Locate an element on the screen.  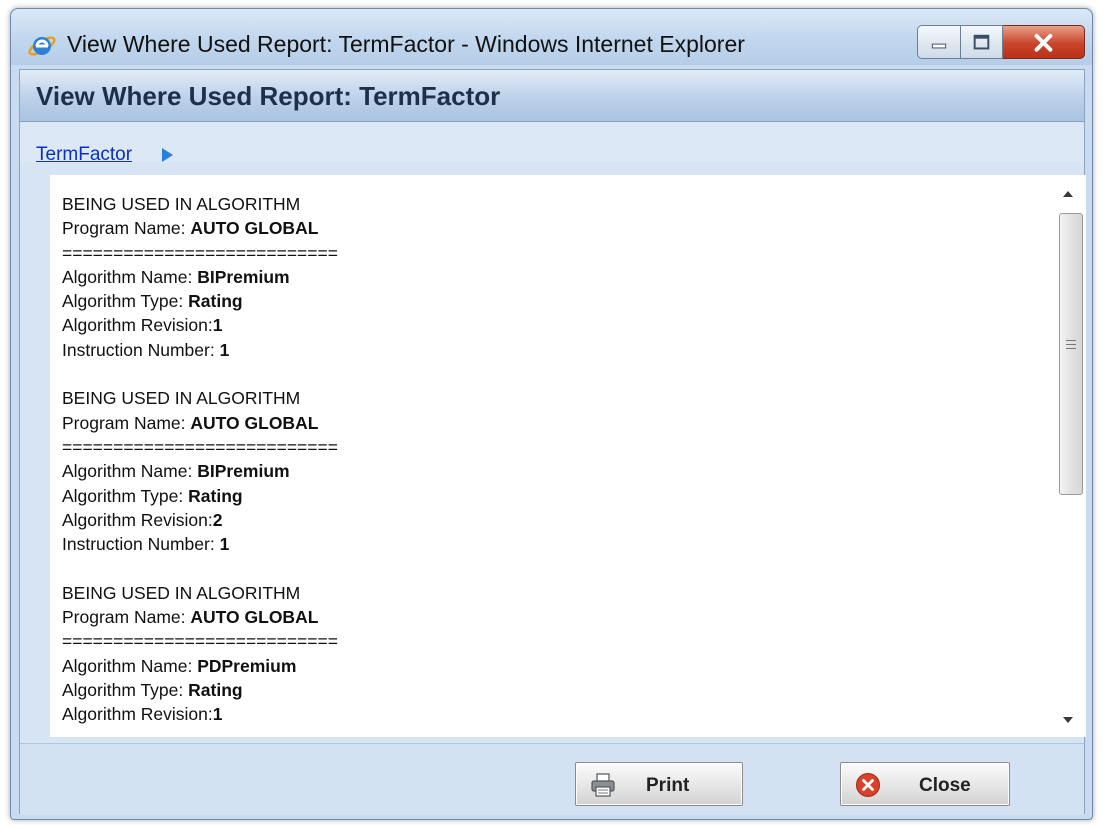
close-button-label: Close is located at coordinates (945, 785).